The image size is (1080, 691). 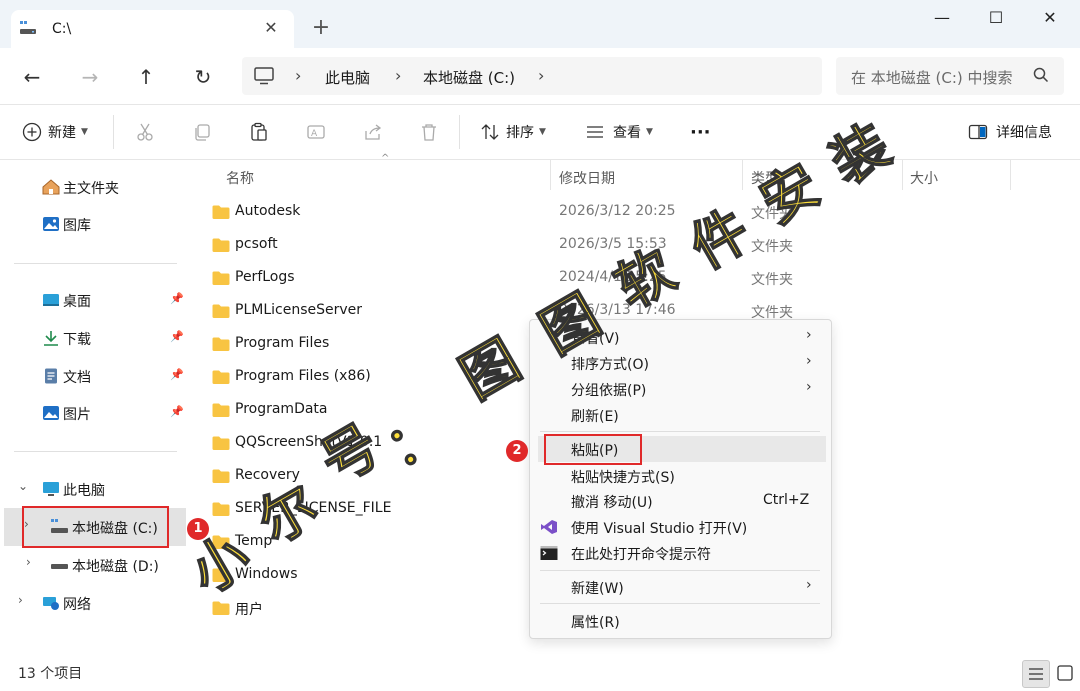 I want to click on home-icon, so click(x=51, y=187).